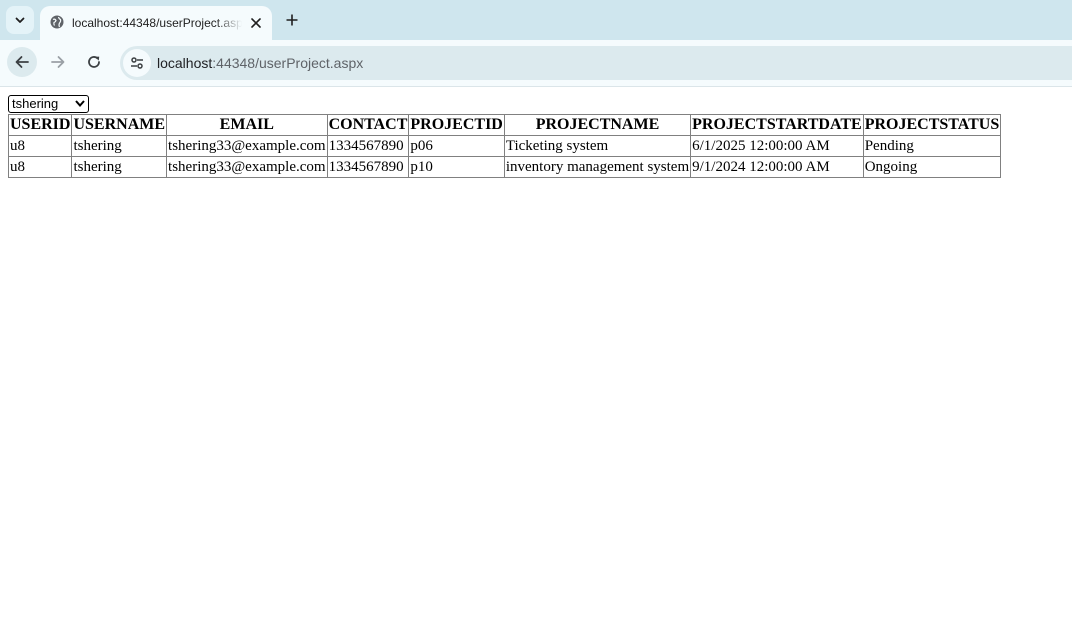 The image size is (1072, 622). I want to click on close-icon, so click(256, 23).